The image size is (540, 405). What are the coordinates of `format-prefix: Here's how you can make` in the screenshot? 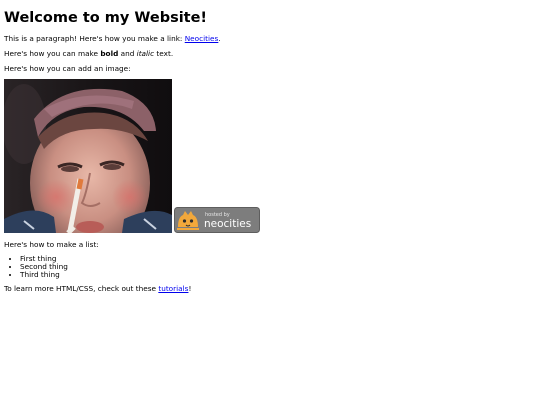 It's located at (52, 53).